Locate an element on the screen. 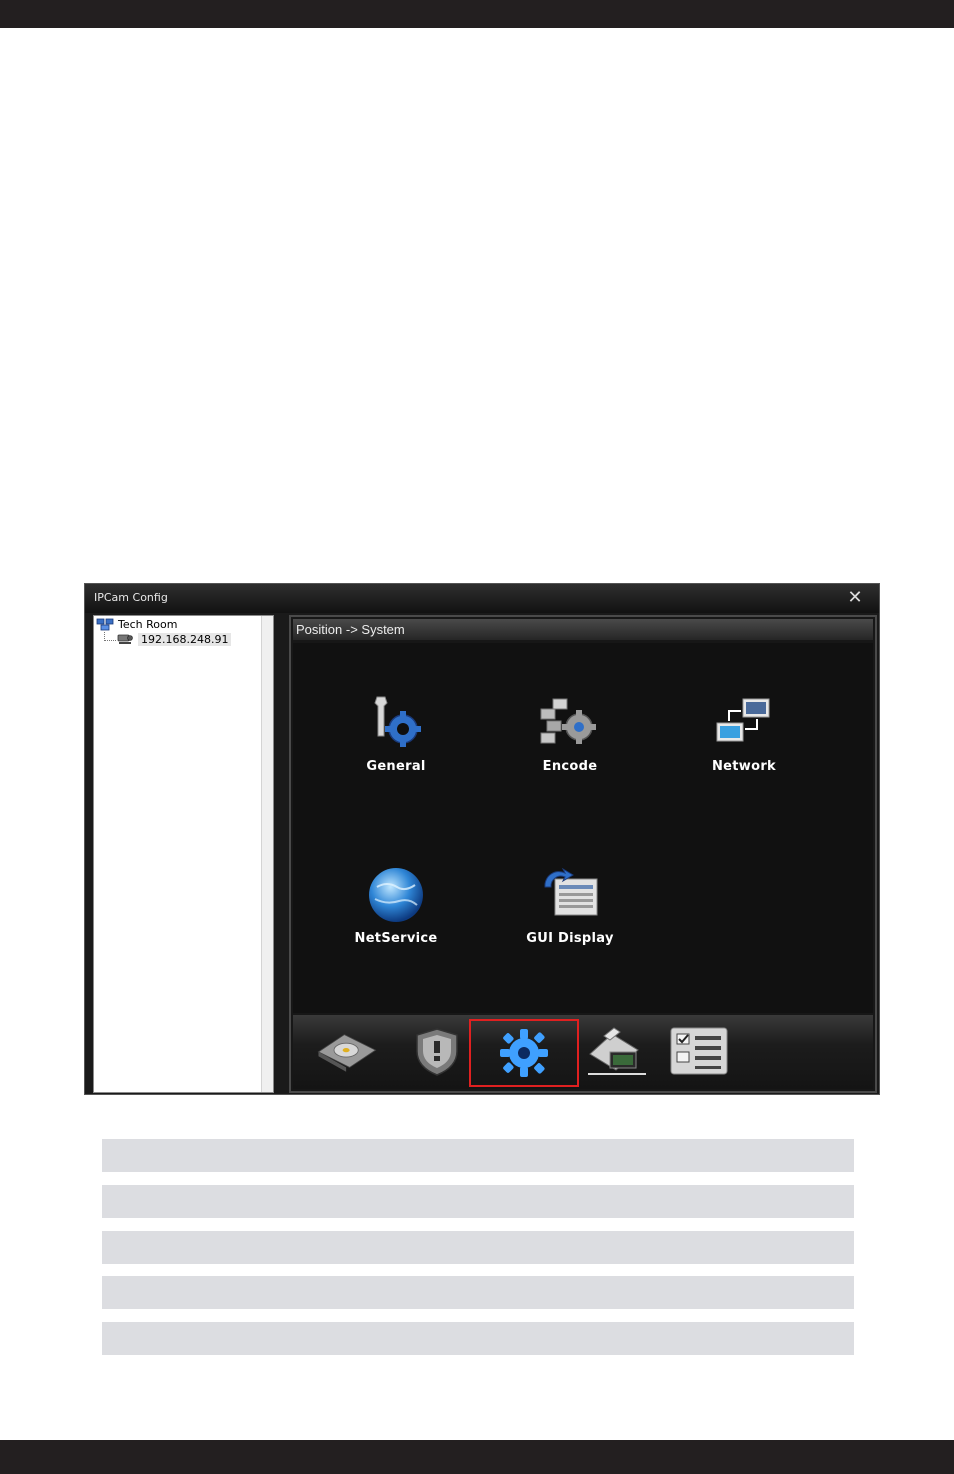  netservice-label: NetService is located at coordinates (396, 938).